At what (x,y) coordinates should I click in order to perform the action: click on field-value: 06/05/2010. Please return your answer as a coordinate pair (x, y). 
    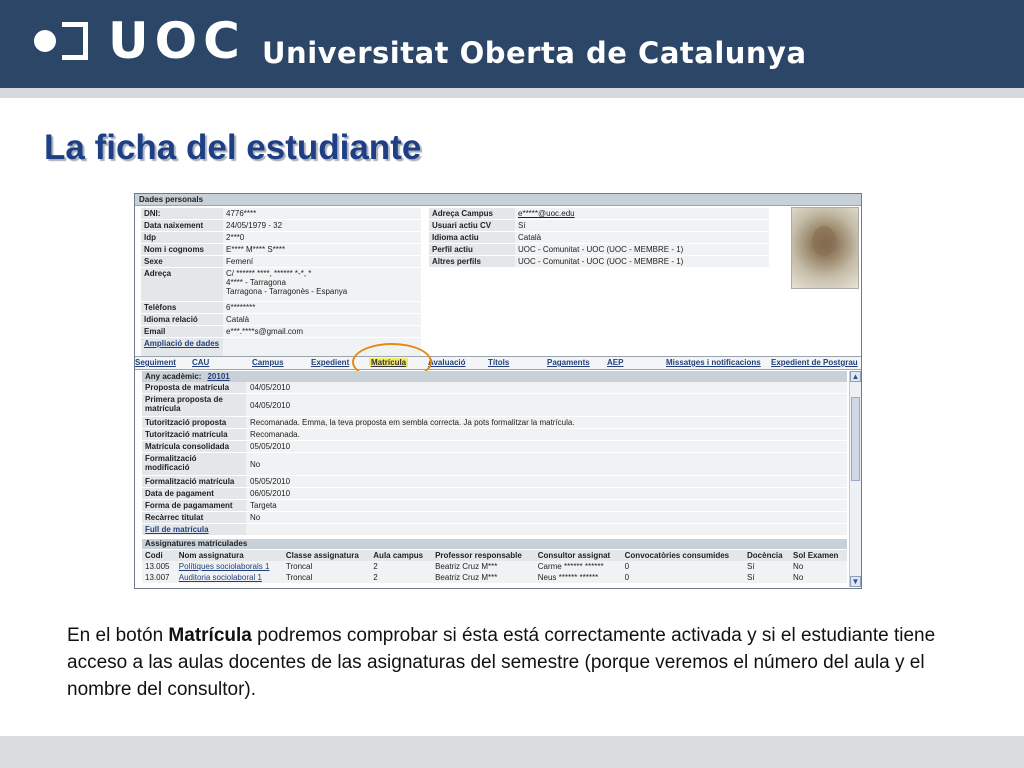
    Looking at the image, I should click on (546, 493).